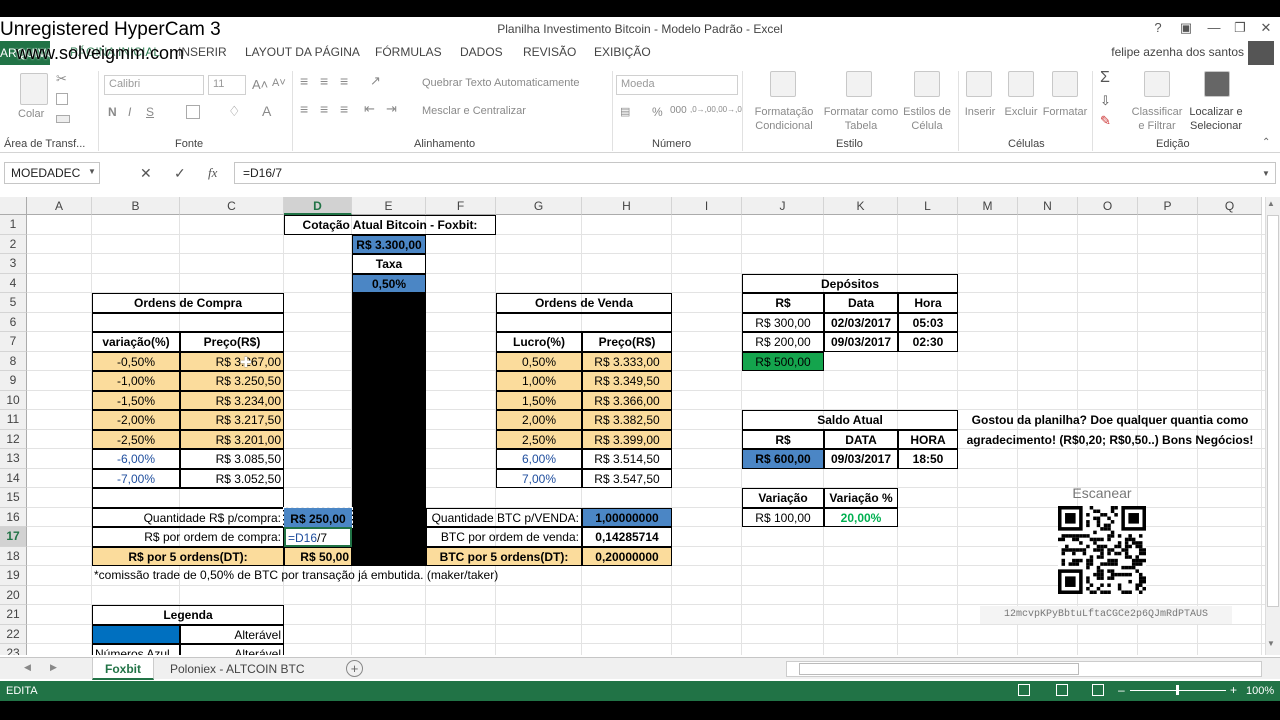 The height and width of the screenshot is (720, 1280). What do you see at coordinates (539, 400) in the screenshot?
I see `sell-profit: 1,50%` at bounding box center [539, 400].